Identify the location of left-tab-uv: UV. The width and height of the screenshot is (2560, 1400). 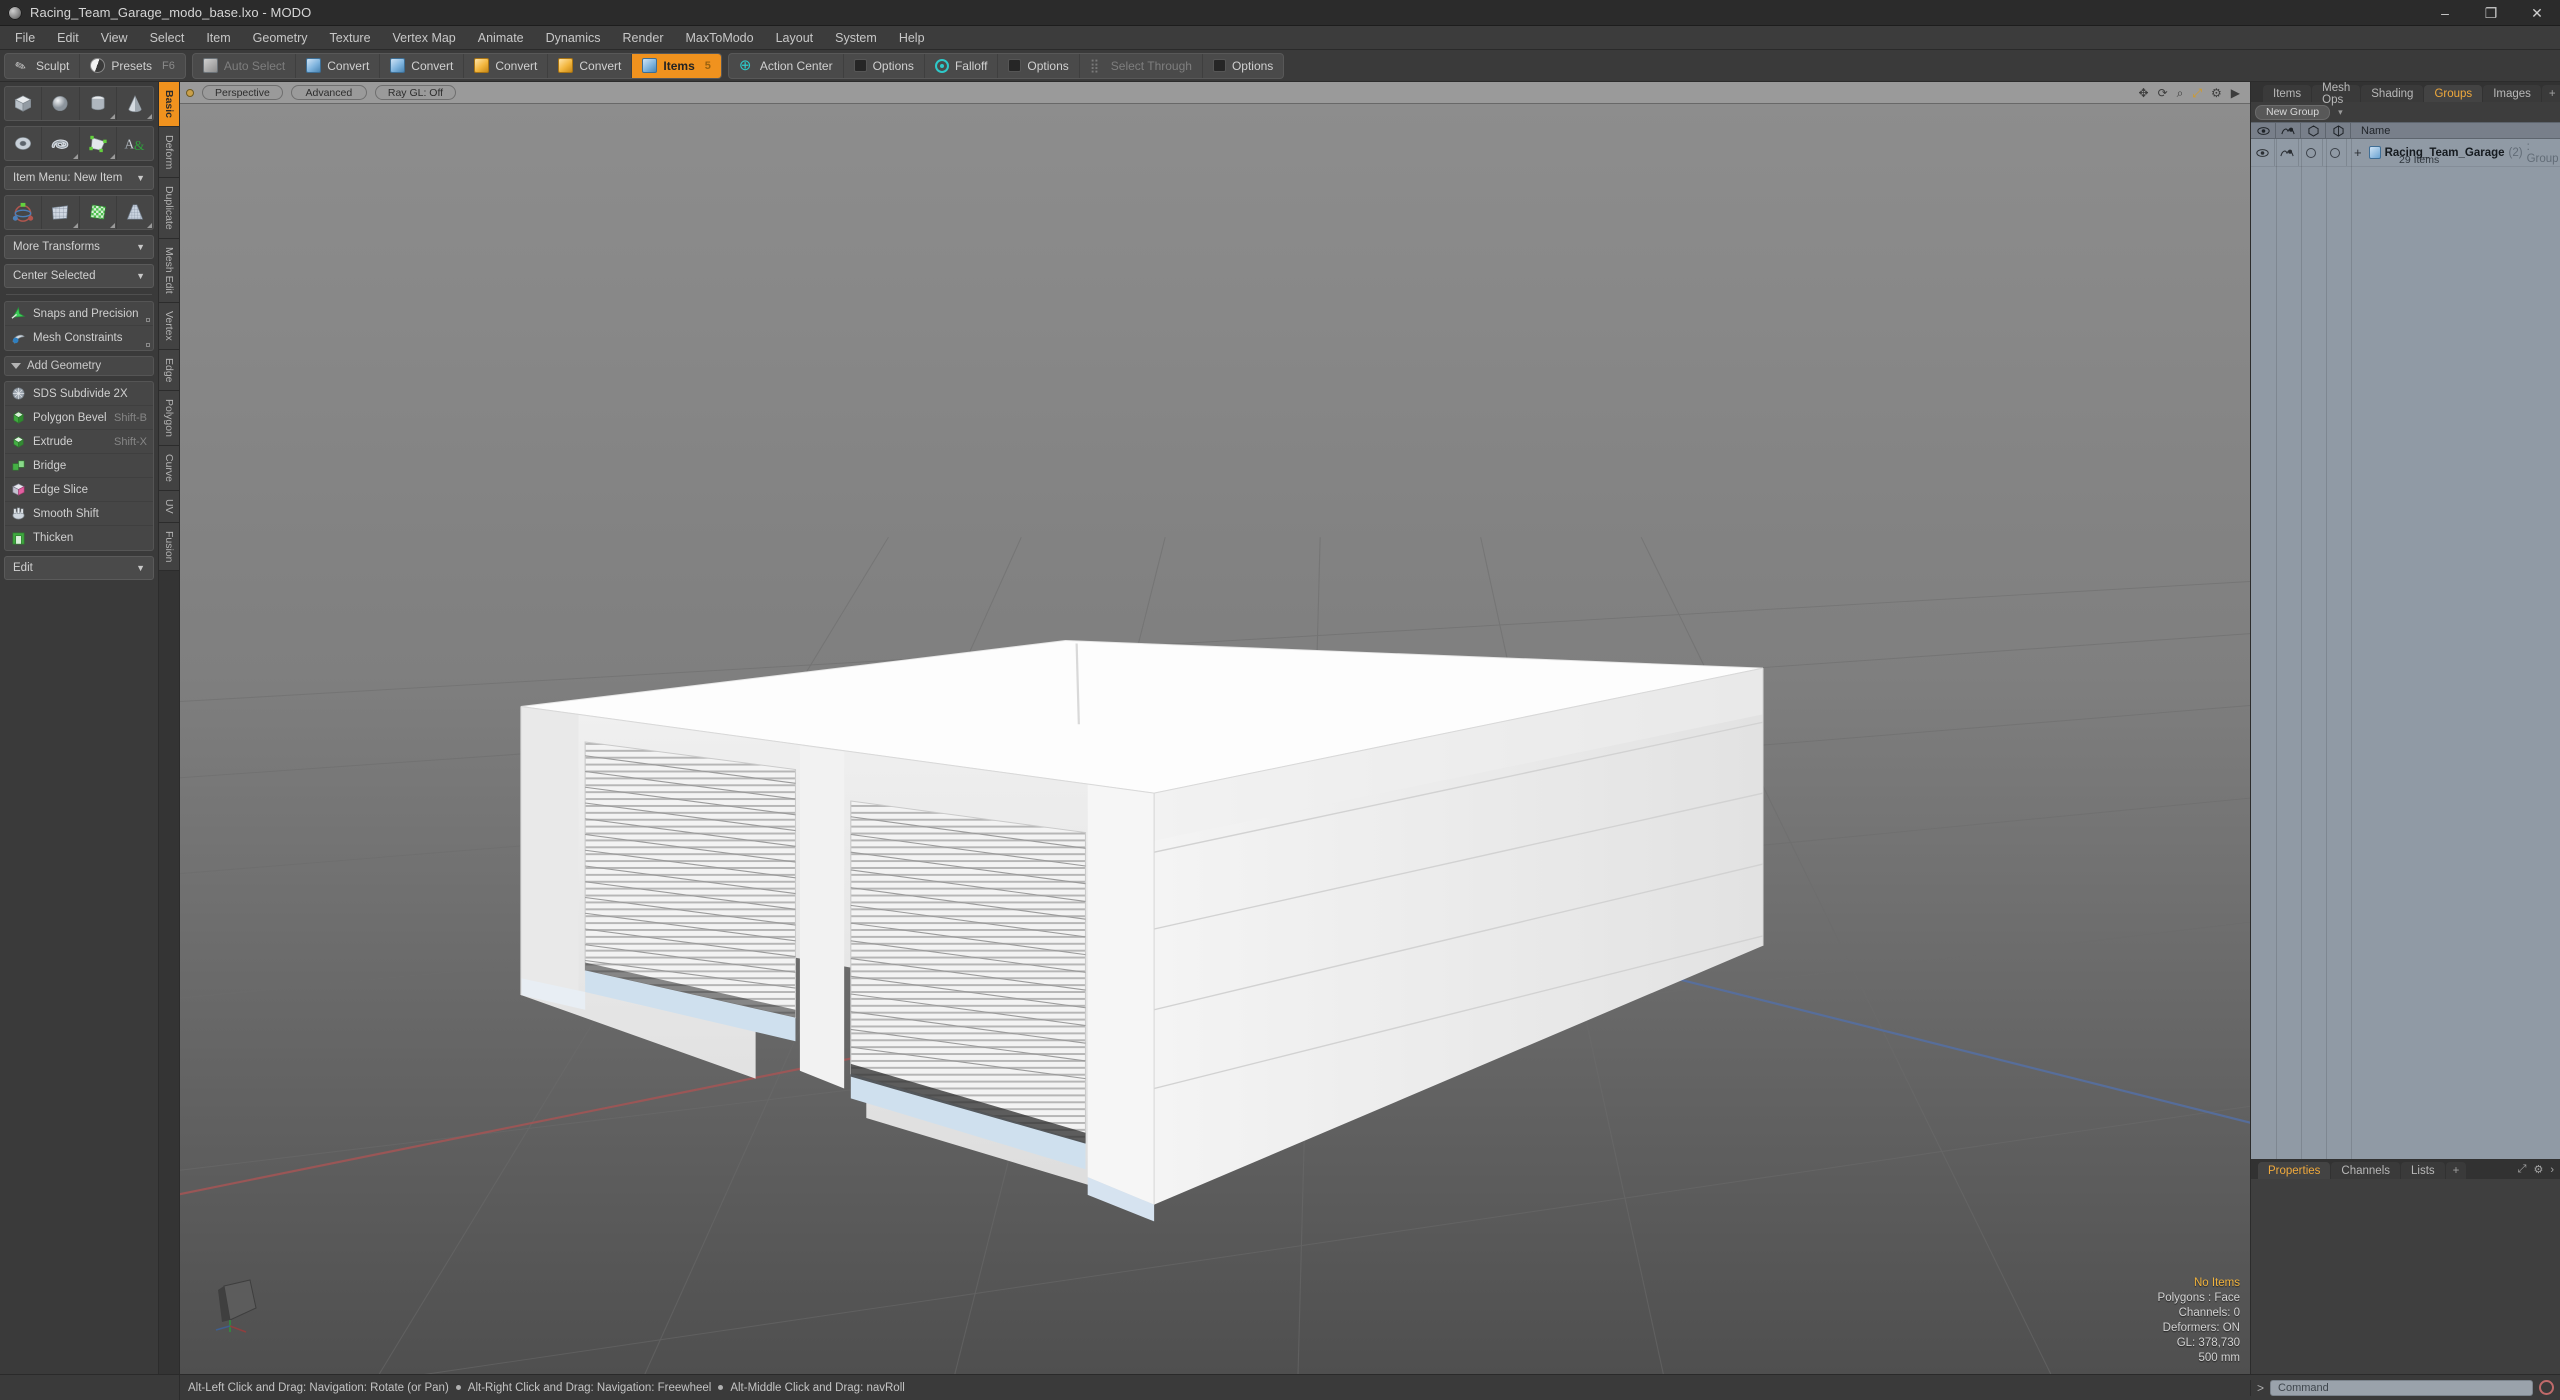
(169, 507).